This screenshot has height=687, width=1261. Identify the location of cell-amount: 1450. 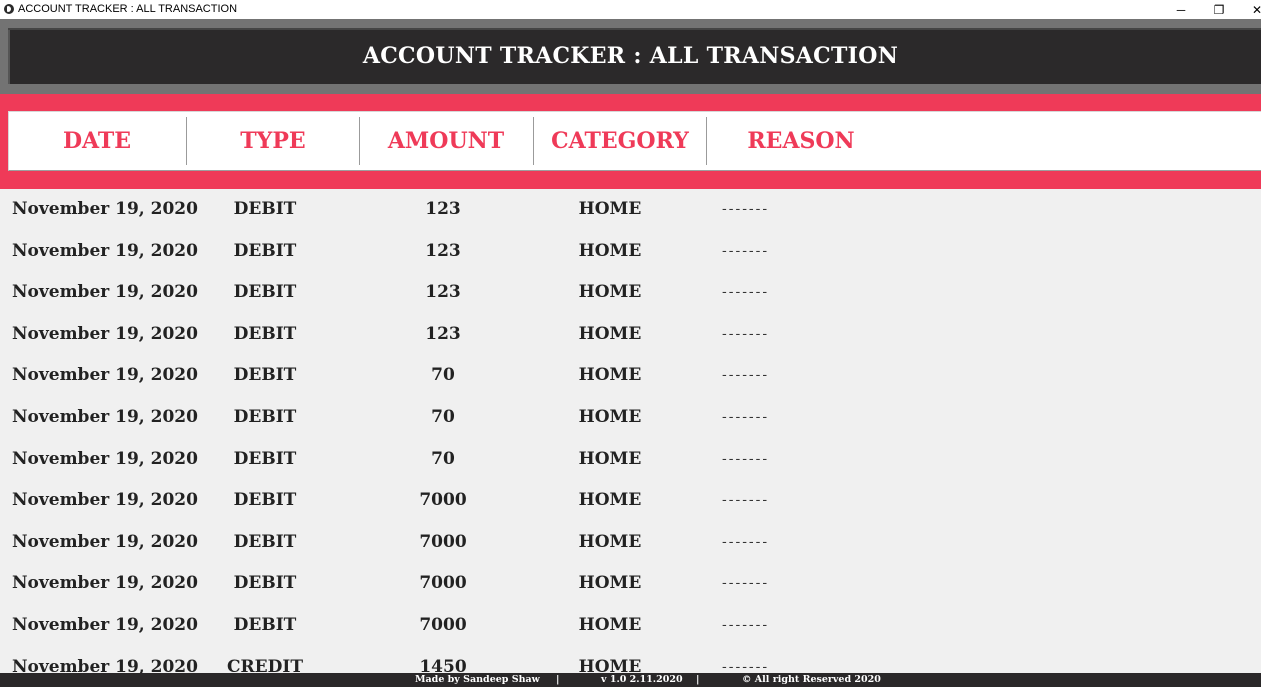
(443, 664).